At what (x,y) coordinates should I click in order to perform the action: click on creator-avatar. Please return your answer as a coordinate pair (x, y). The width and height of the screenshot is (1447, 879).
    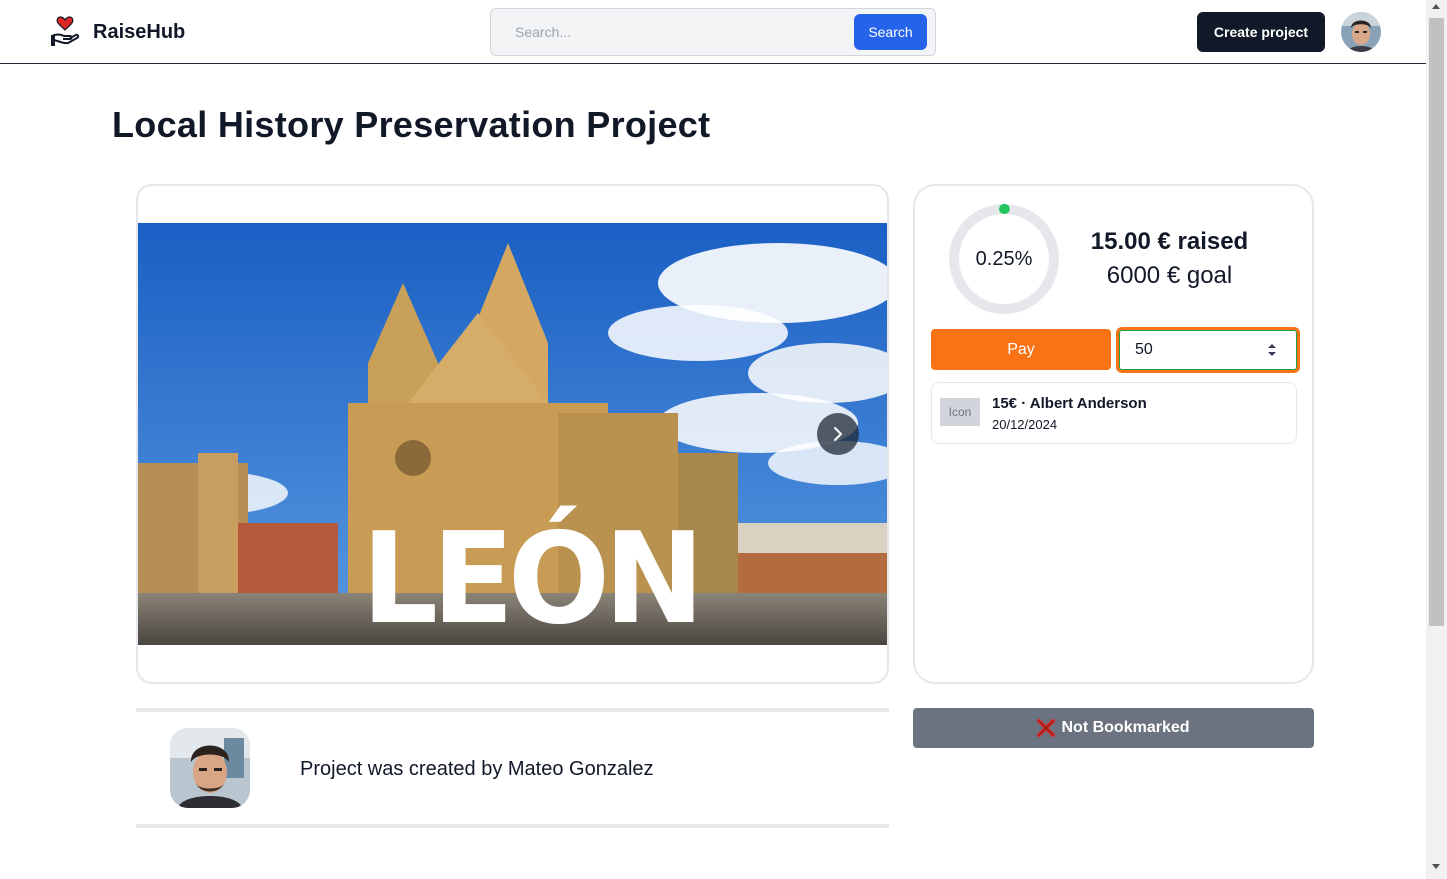
    Looking at the image, I should click on (210, 768).